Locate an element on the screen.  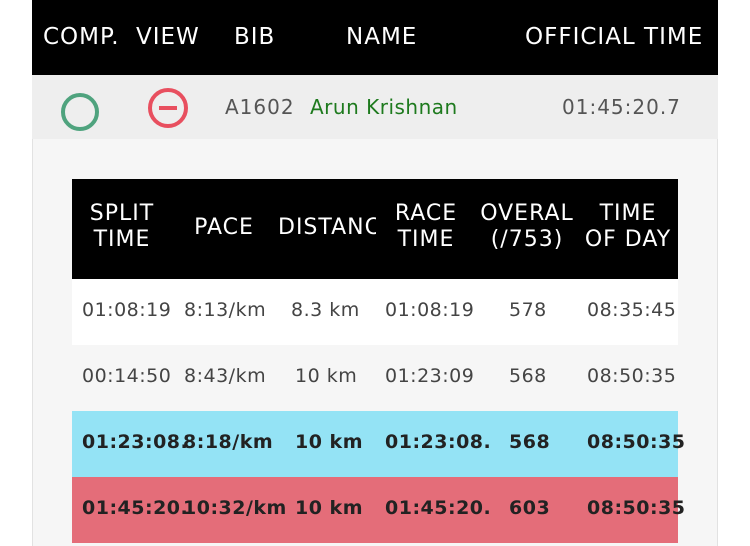
cell-race-time: 01:08:19 is located at coordinates (430, 310).